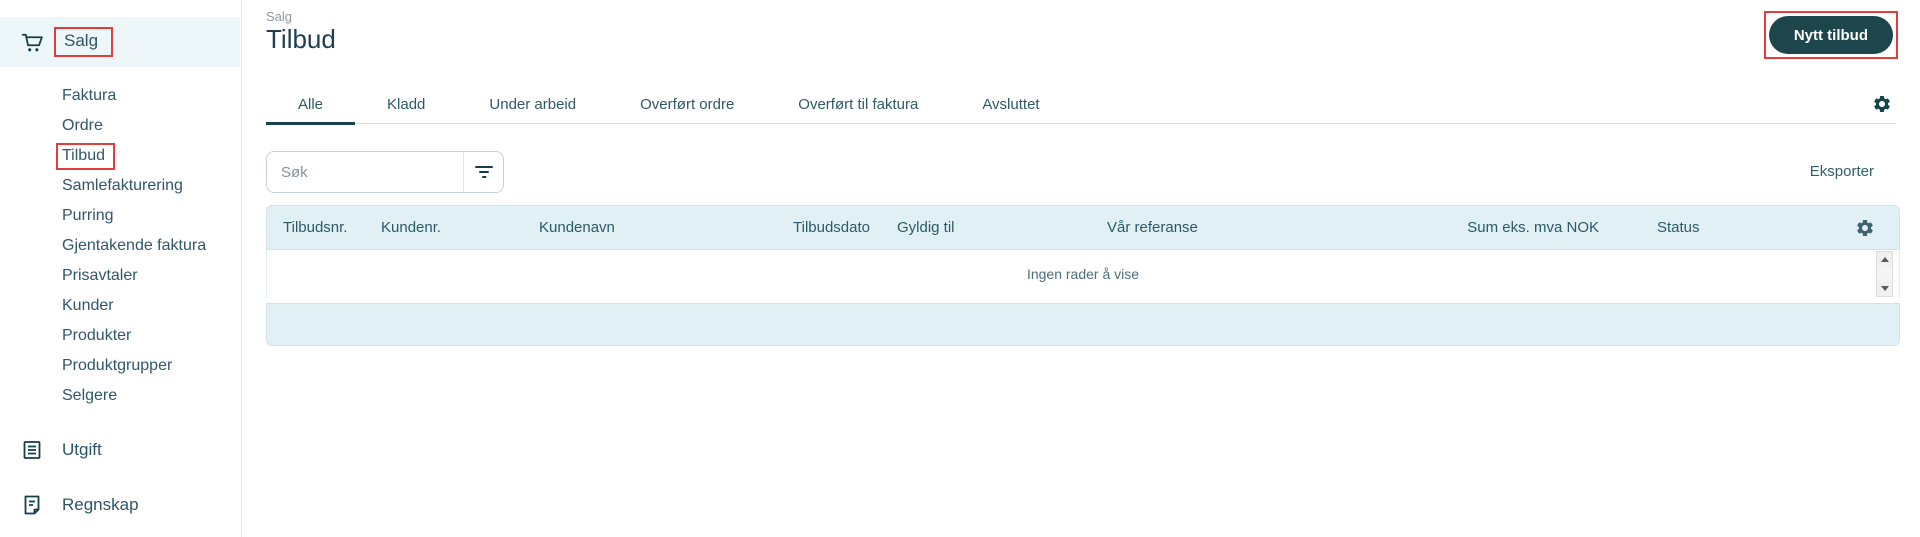 Image resolution: width=1920 pixels, height=537 pixels. What do you see at coordinates (120, 276) in the screenshot?
I see `sidebar-item-prisavtaler: Prisavtaler` at bounding box center [120, 276].